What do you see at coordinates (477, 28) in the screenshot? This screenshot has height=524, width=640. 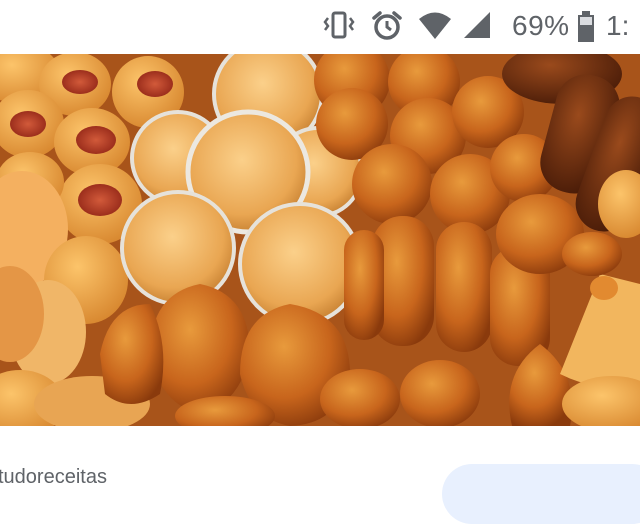 I see `cell-signal-icon` at bounding box center [477, 28].